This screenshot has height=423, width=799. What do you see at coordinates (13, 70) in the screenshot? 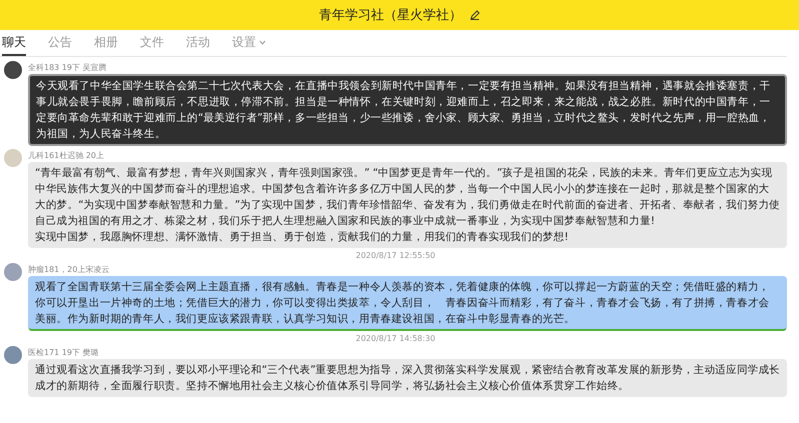
I see `avatar` at bounding box center [13, 70].